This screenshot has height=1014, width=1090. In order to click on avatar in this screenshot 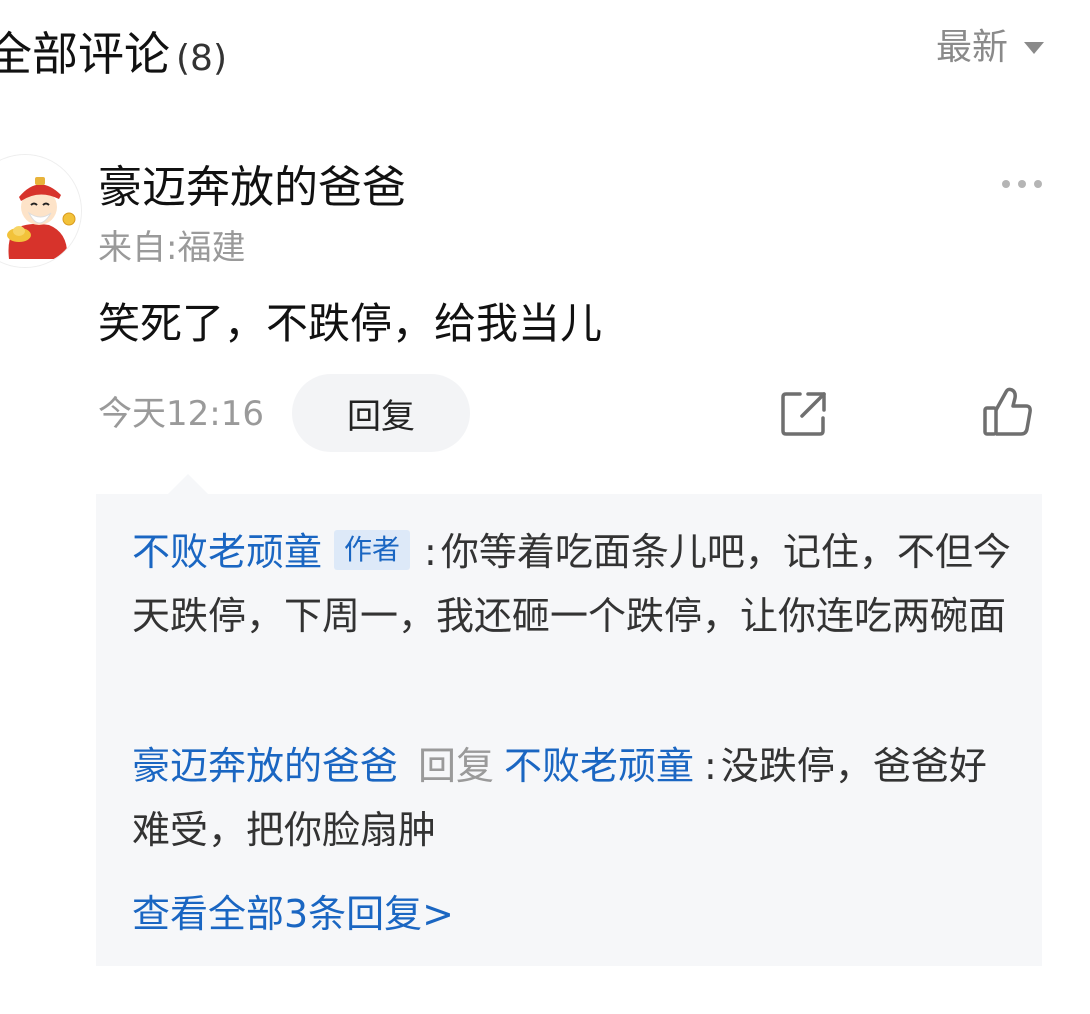, I will do `click(41, 211)`.